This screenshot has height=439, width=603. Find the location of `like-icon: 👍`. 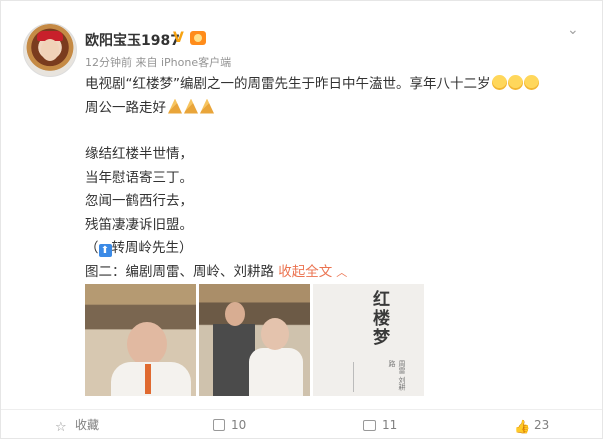

like-icon: 👍 is located at coordinates (522, 427).